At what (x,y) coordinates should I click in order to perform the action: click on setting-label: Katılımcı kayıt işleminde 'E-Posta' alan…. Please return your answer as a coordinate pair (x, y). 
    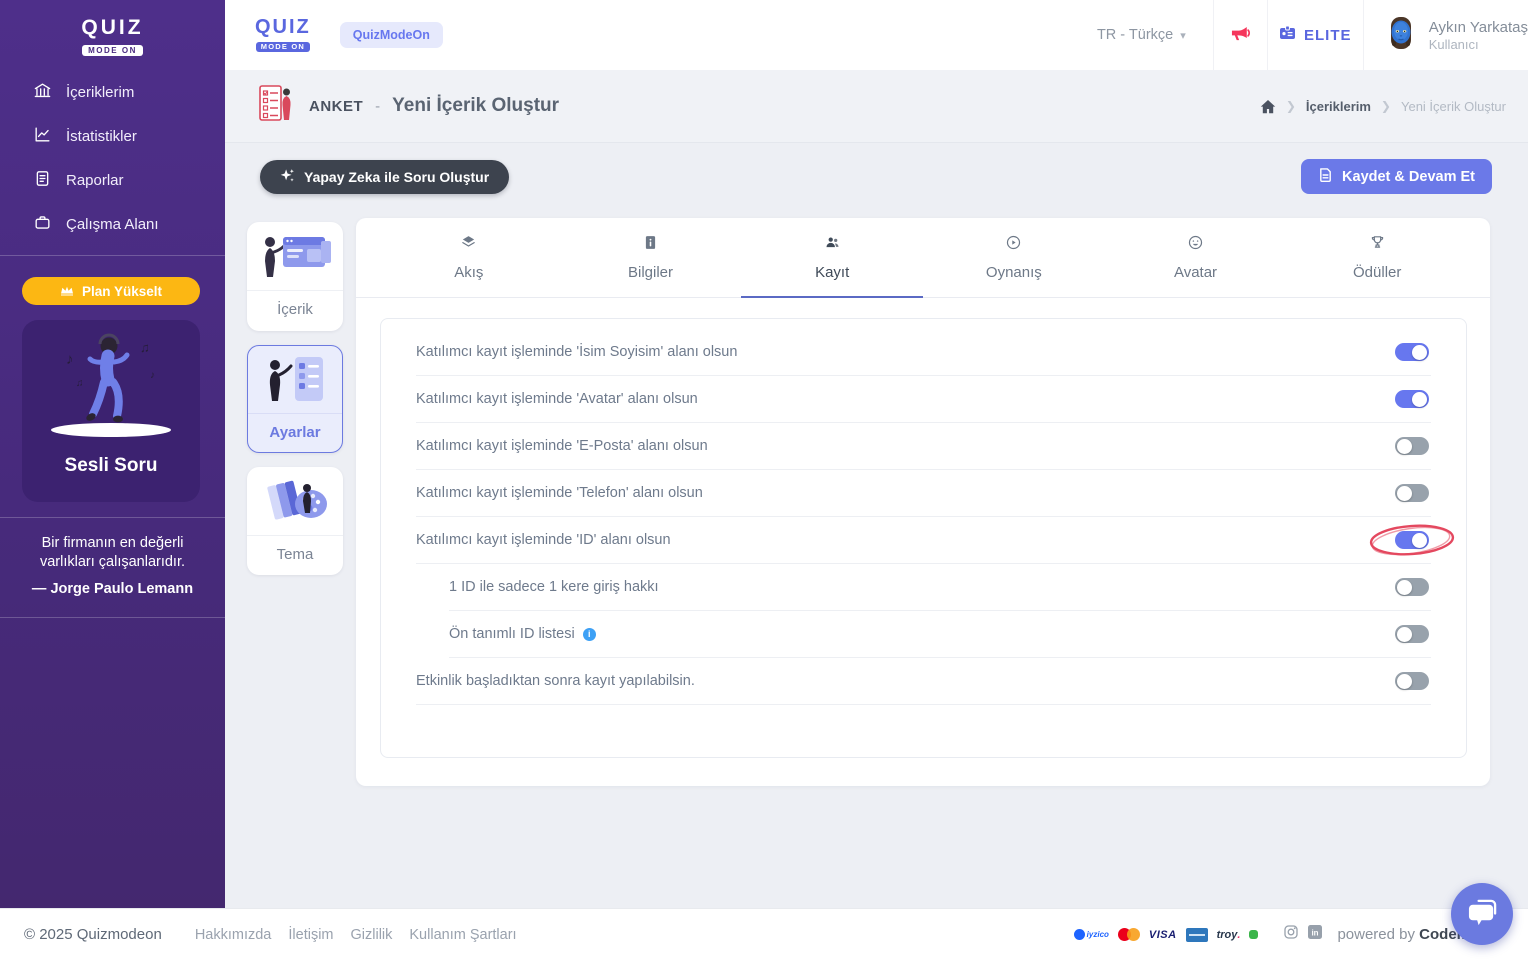
    Looking at the image, I should click on (562, 446).